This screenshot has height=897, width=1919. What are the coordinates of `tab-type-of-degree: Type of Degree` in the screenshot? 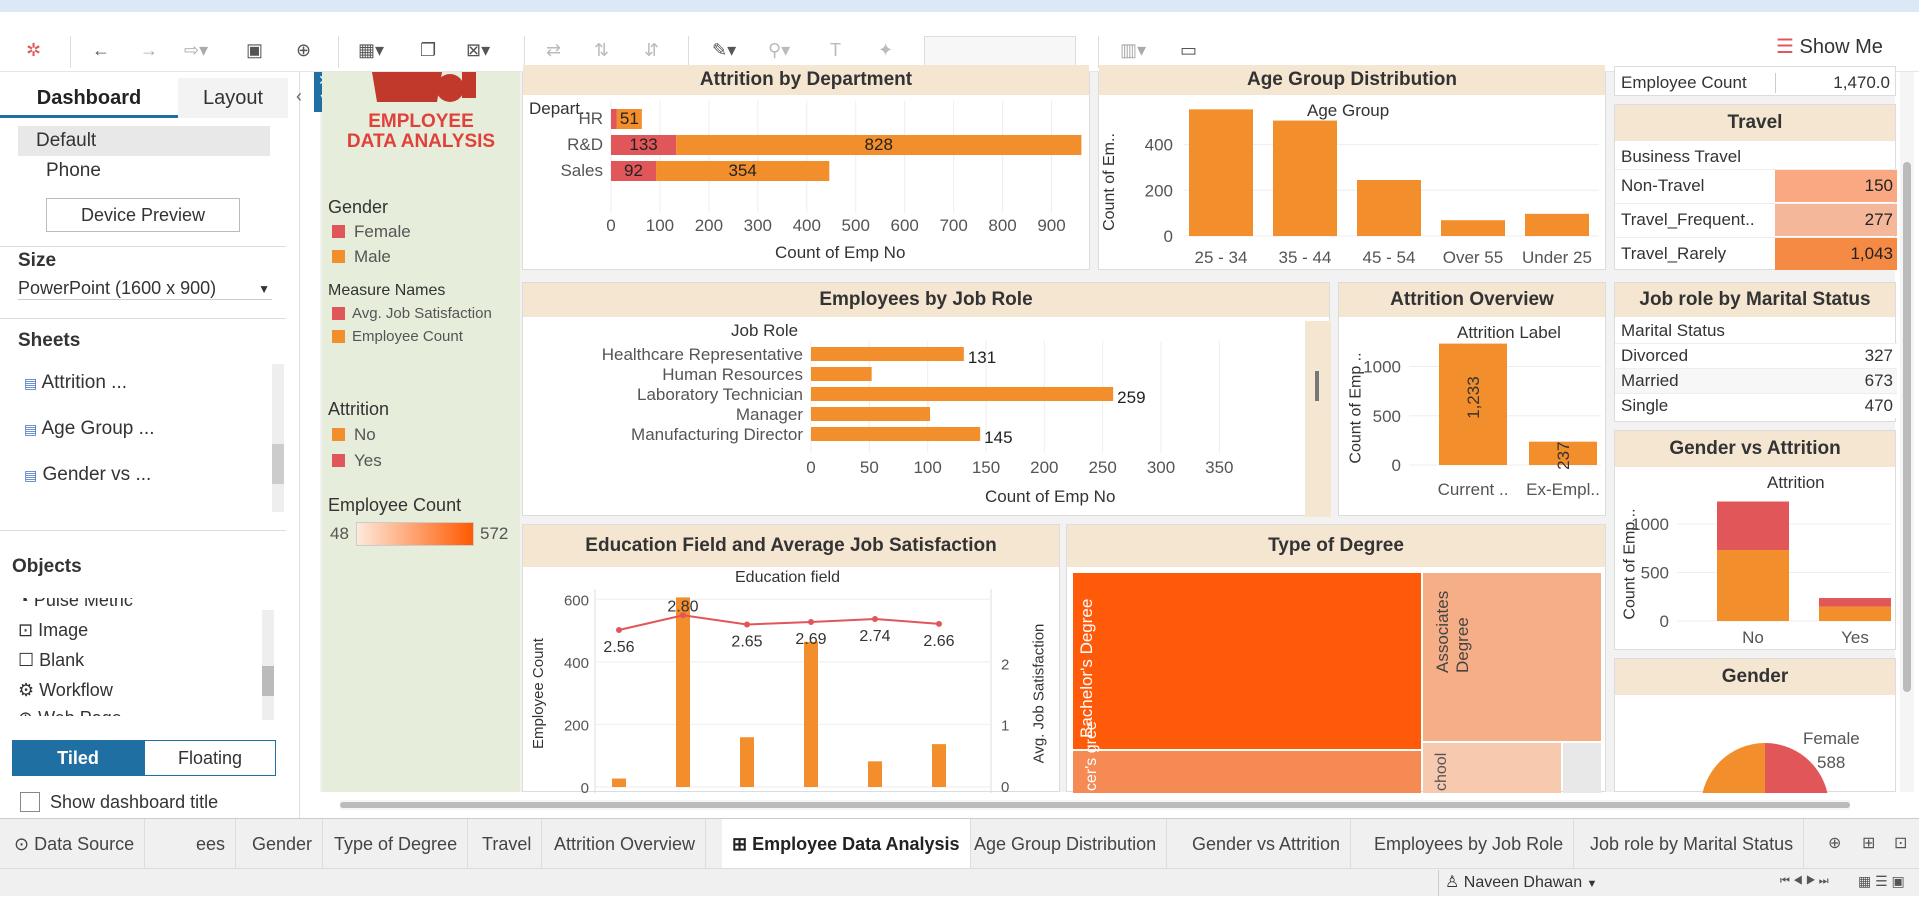 It's located at (396, 844).